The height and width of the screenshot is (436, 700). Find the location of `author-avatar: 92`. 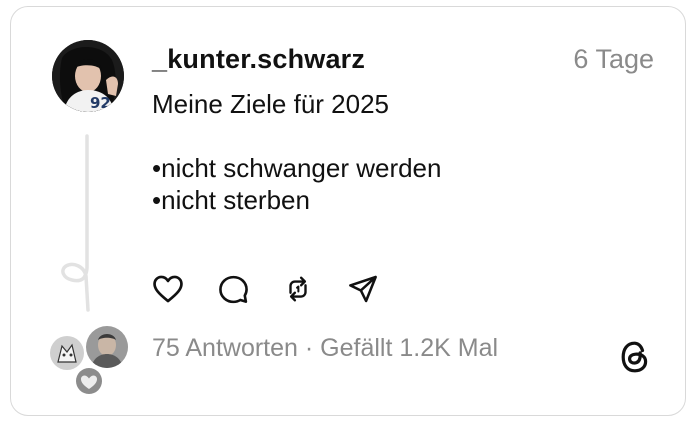

author-avatar: 92 is located at coordinates (88, 76).